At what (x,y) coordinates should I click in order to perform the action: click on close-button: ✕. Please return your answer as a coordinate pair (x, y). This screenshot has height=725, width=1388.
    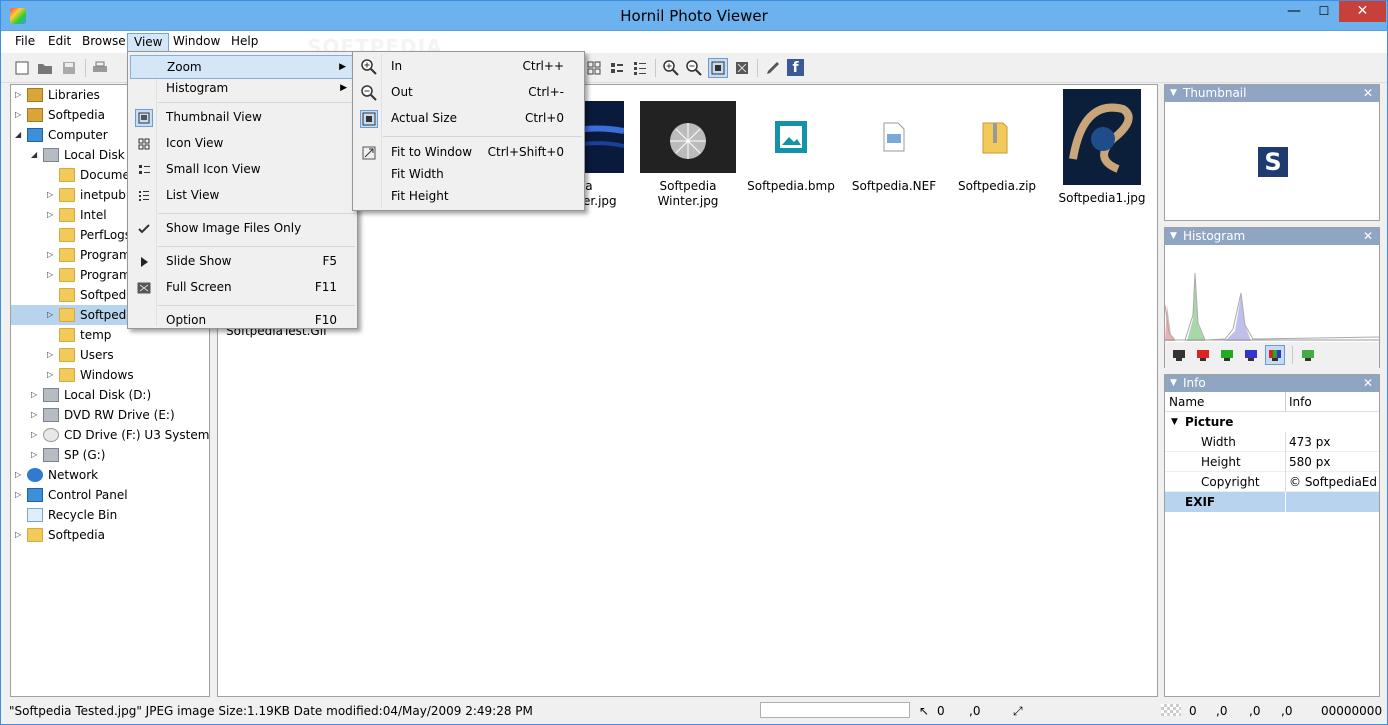
    Looking at the image, I should click on (1362, 11).